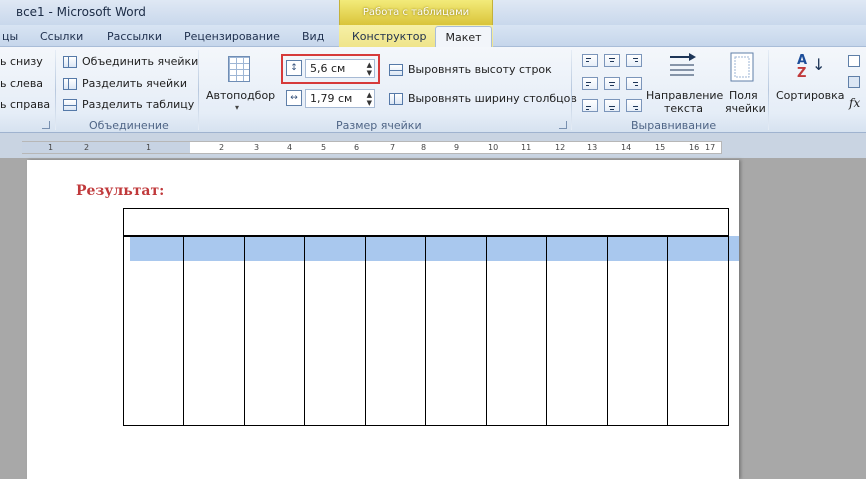  Describe the element at coordinates (563, 125) in the screenshot. I see `cell-size-launcher` at that location.